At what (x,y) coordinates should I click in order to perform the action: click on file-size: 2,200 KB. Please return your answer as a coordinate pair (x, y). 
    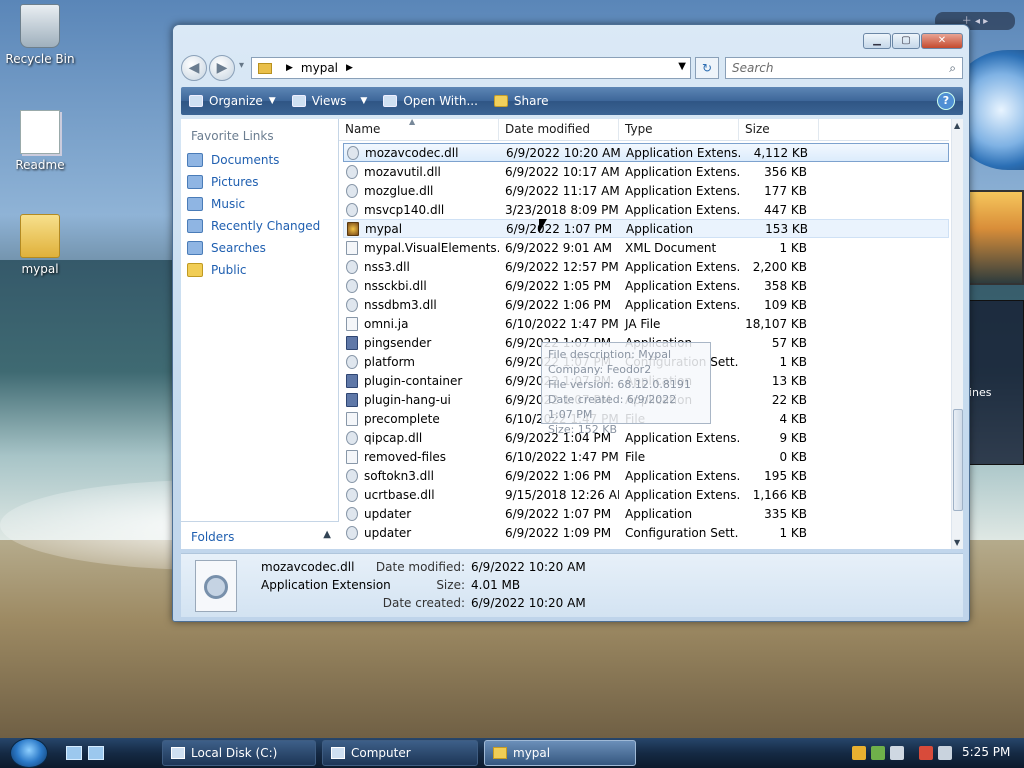
    Looking at the image, I should click on (779, 266).